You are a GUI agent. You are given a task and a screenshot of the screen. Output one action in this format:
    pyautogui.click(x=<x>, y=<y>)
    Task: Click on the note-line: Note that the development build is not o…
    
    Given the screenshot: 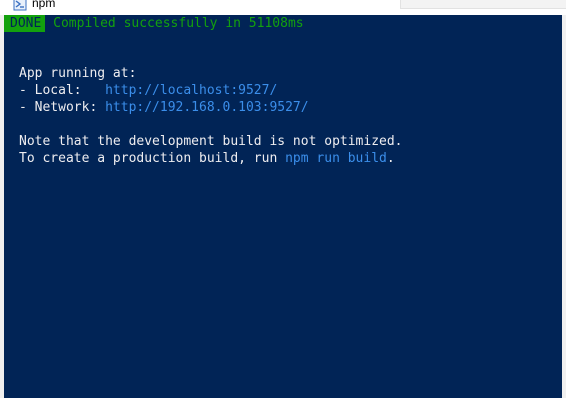 What is the action you would take?
    pyautogui.click(x=211, y=141)
    